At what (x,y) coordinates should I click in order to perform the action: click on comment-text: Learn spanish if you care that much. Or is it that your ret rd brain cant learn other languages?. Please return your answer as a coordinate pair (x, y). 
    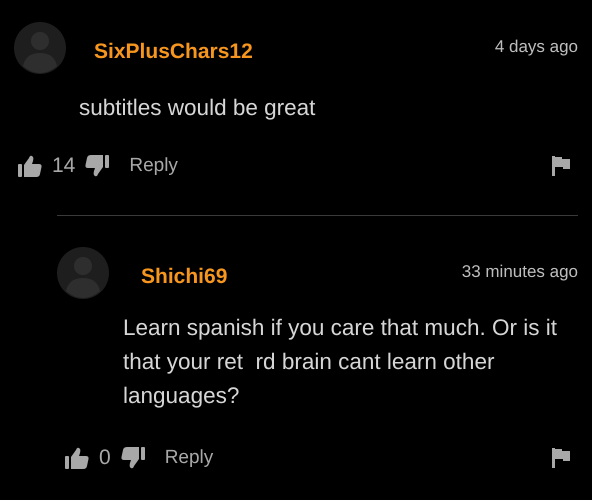
    Looking at the image, I should click on (340, 362).